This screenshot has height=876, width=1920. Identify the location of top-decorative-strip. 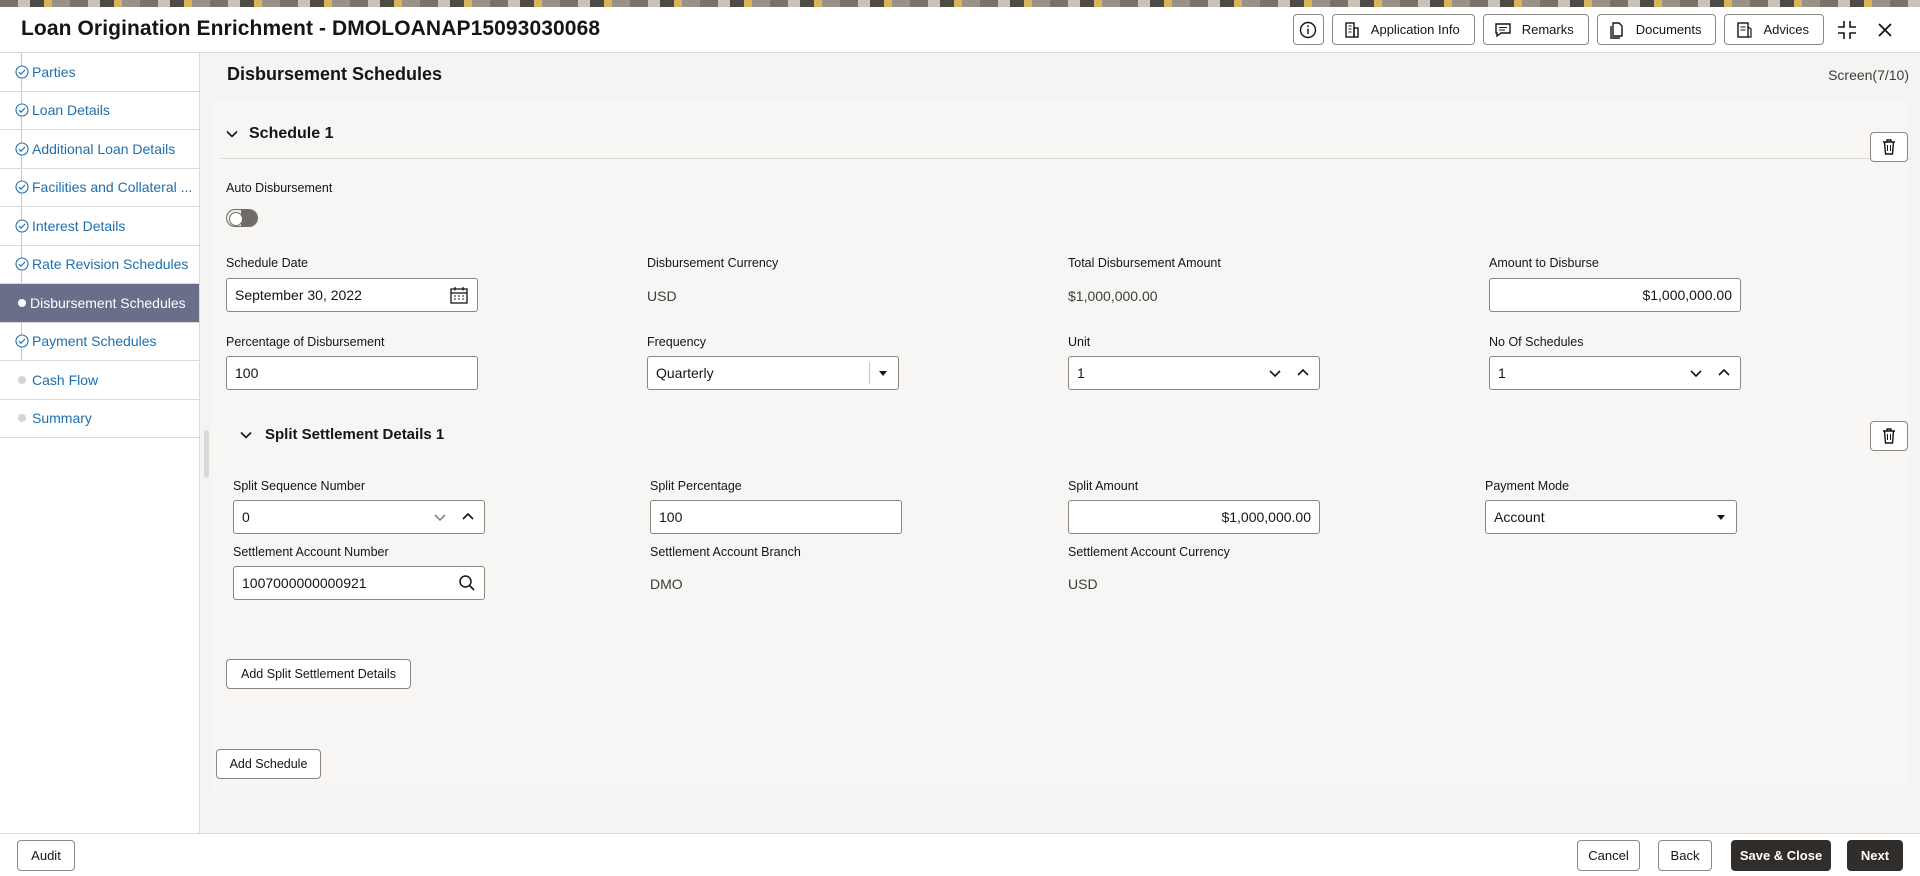
(960, 3).